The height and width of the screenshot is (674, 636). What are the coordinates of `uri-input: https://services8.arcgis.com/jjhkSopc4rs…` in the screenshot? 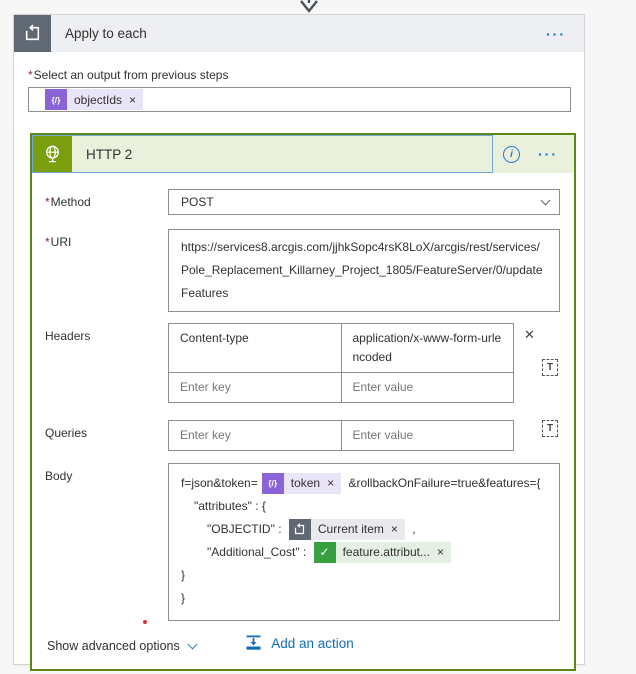 It's located at (364, 270).